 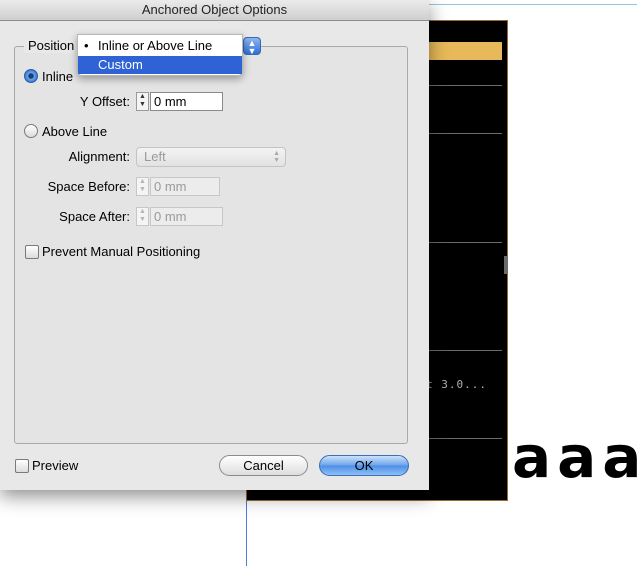 I want to click on alignment-label: Alignment:, so click(x=99, y=156).